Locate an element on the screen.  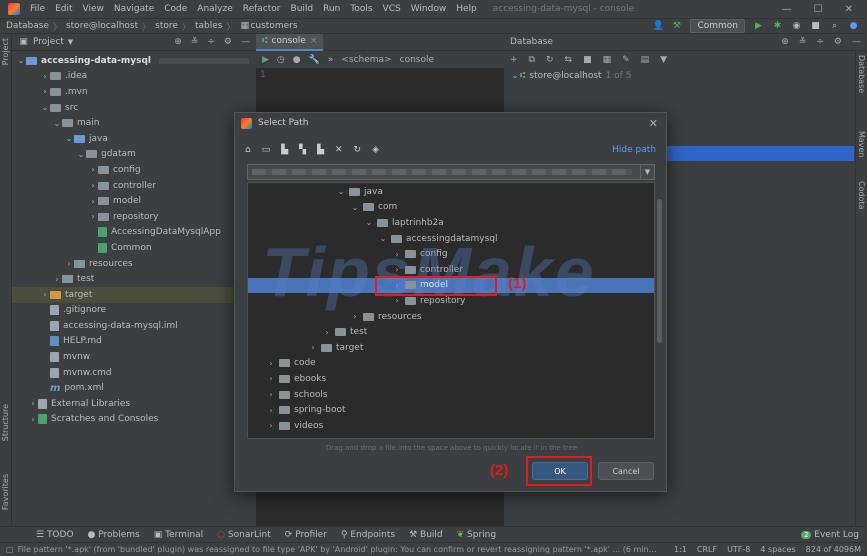
project-tree-node: › External Libraries is located at coordinates (134, 404).